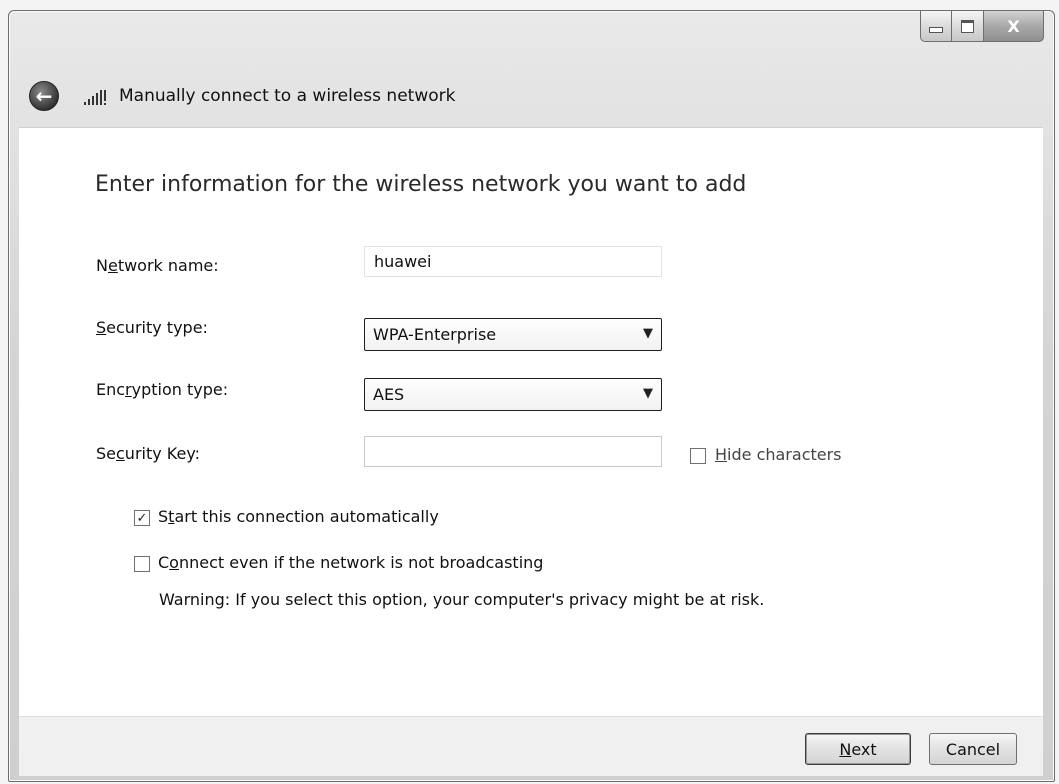 This screenshot has width=1059, height=784. What do you see at coordinates (513, 451) in the screenshot?
I see `security-key-input` at bounding box center [513, 451].